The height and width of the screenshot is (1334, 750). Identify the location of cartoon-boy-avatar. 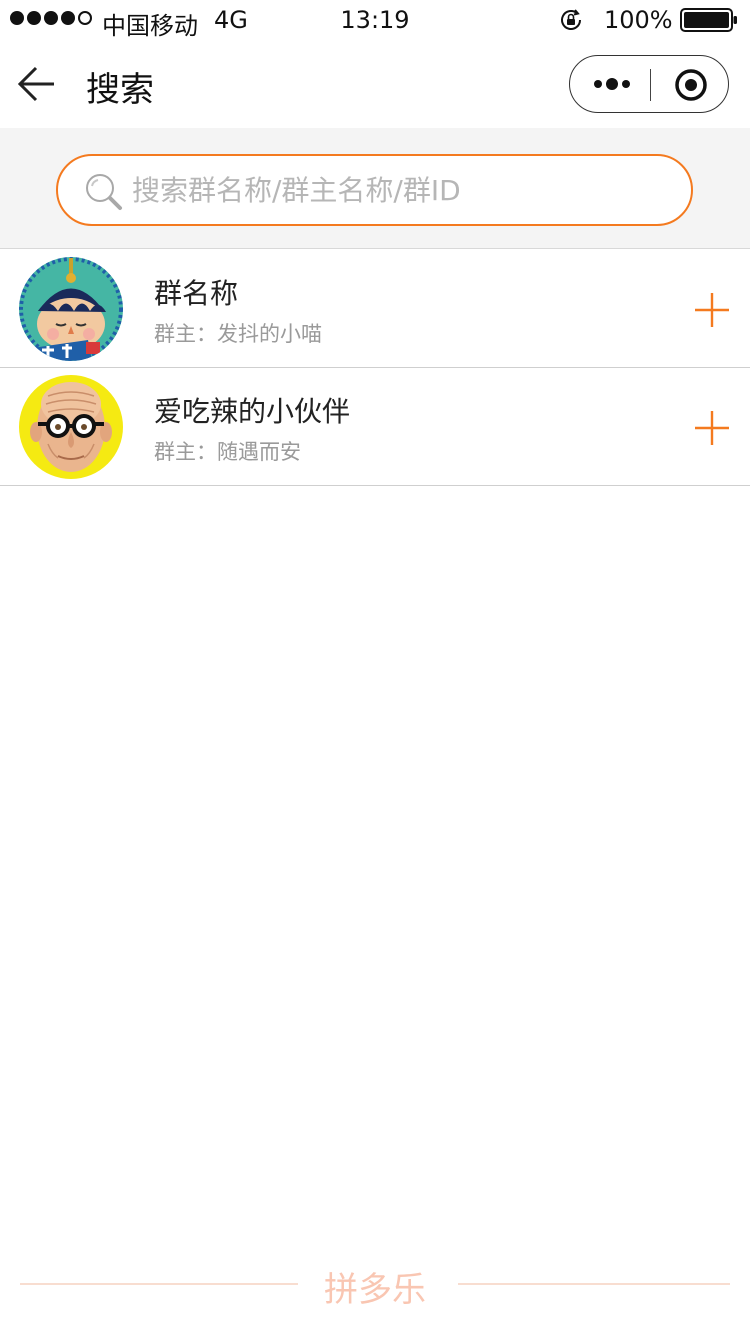
(71, 309).